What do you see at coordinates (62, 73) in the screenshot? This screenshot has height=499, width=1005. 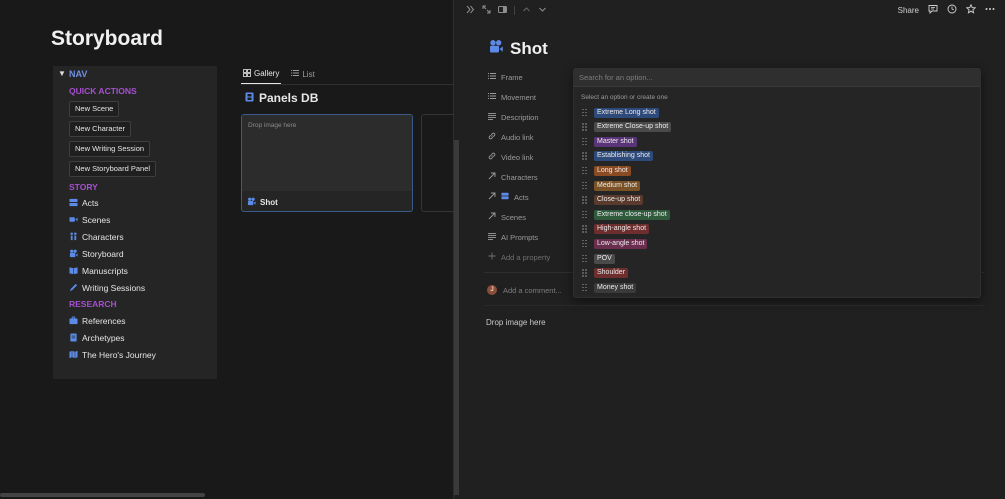 I see `nav-toggle-icon: ▼` at bounding box center [62, 73].